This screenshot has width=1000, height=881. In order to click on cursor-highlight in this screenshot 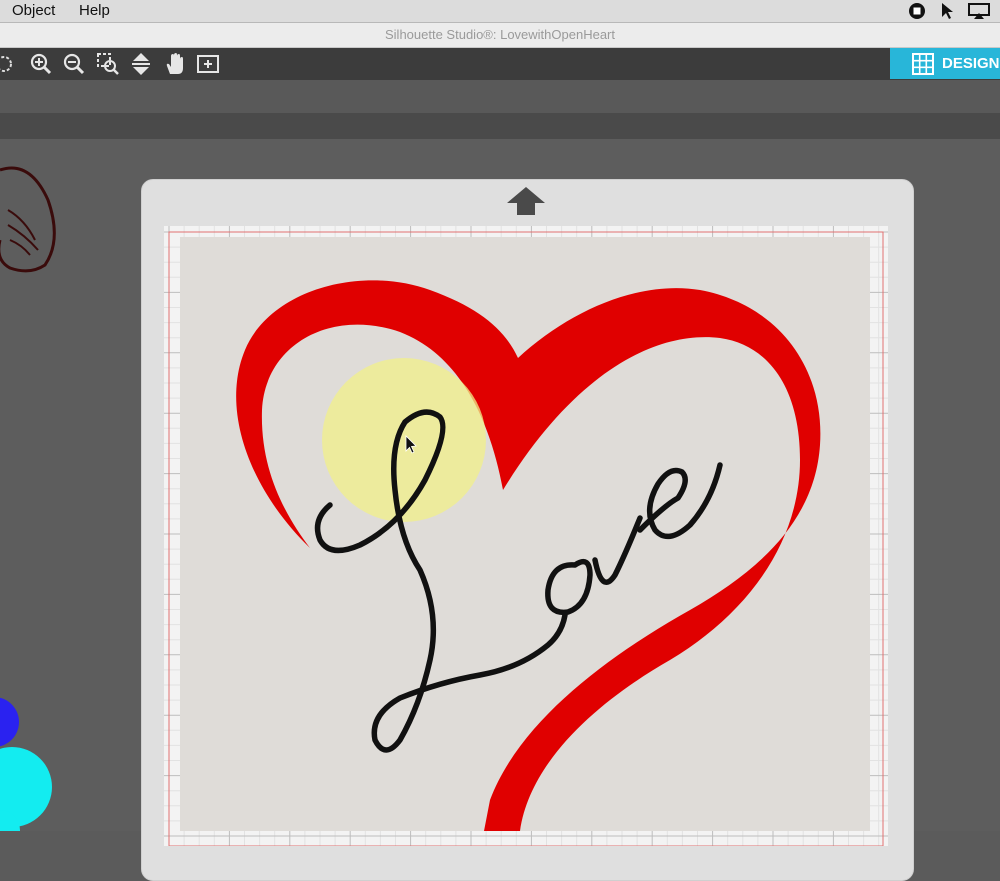, I will do `click(404, 440)`.